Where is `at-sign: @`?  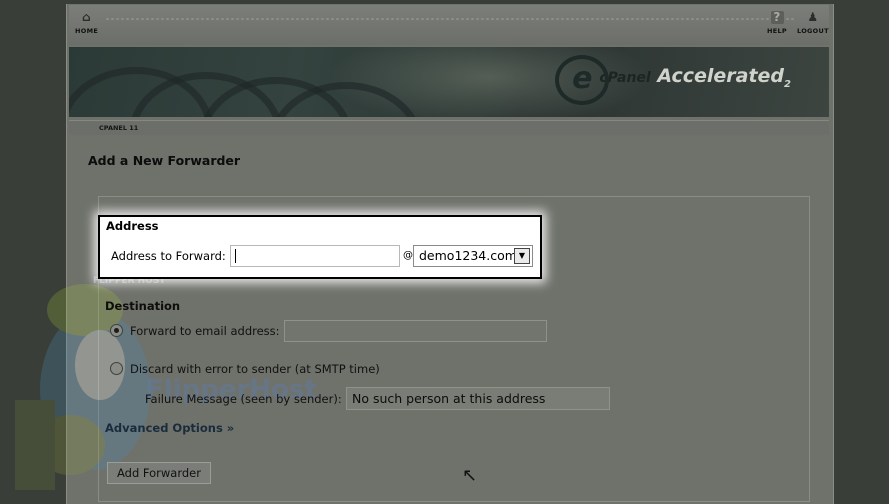 at-sign: @ is located at coordinates (408, 255).